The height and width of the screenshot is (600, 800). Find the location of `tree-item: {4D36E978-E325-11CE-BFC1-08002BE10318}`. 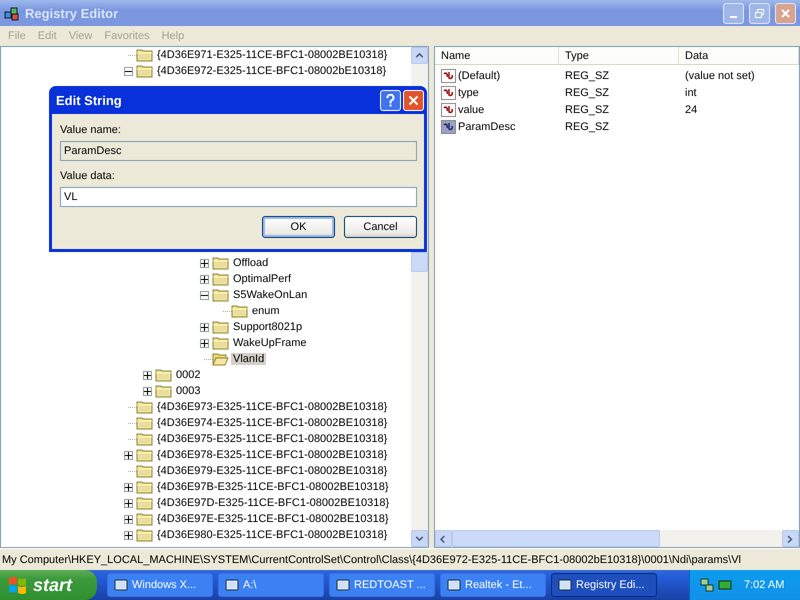

tree-item: {4D36E978-E325-11CE-BFC1-08002BE10318} is located at coordinates (272, 455).